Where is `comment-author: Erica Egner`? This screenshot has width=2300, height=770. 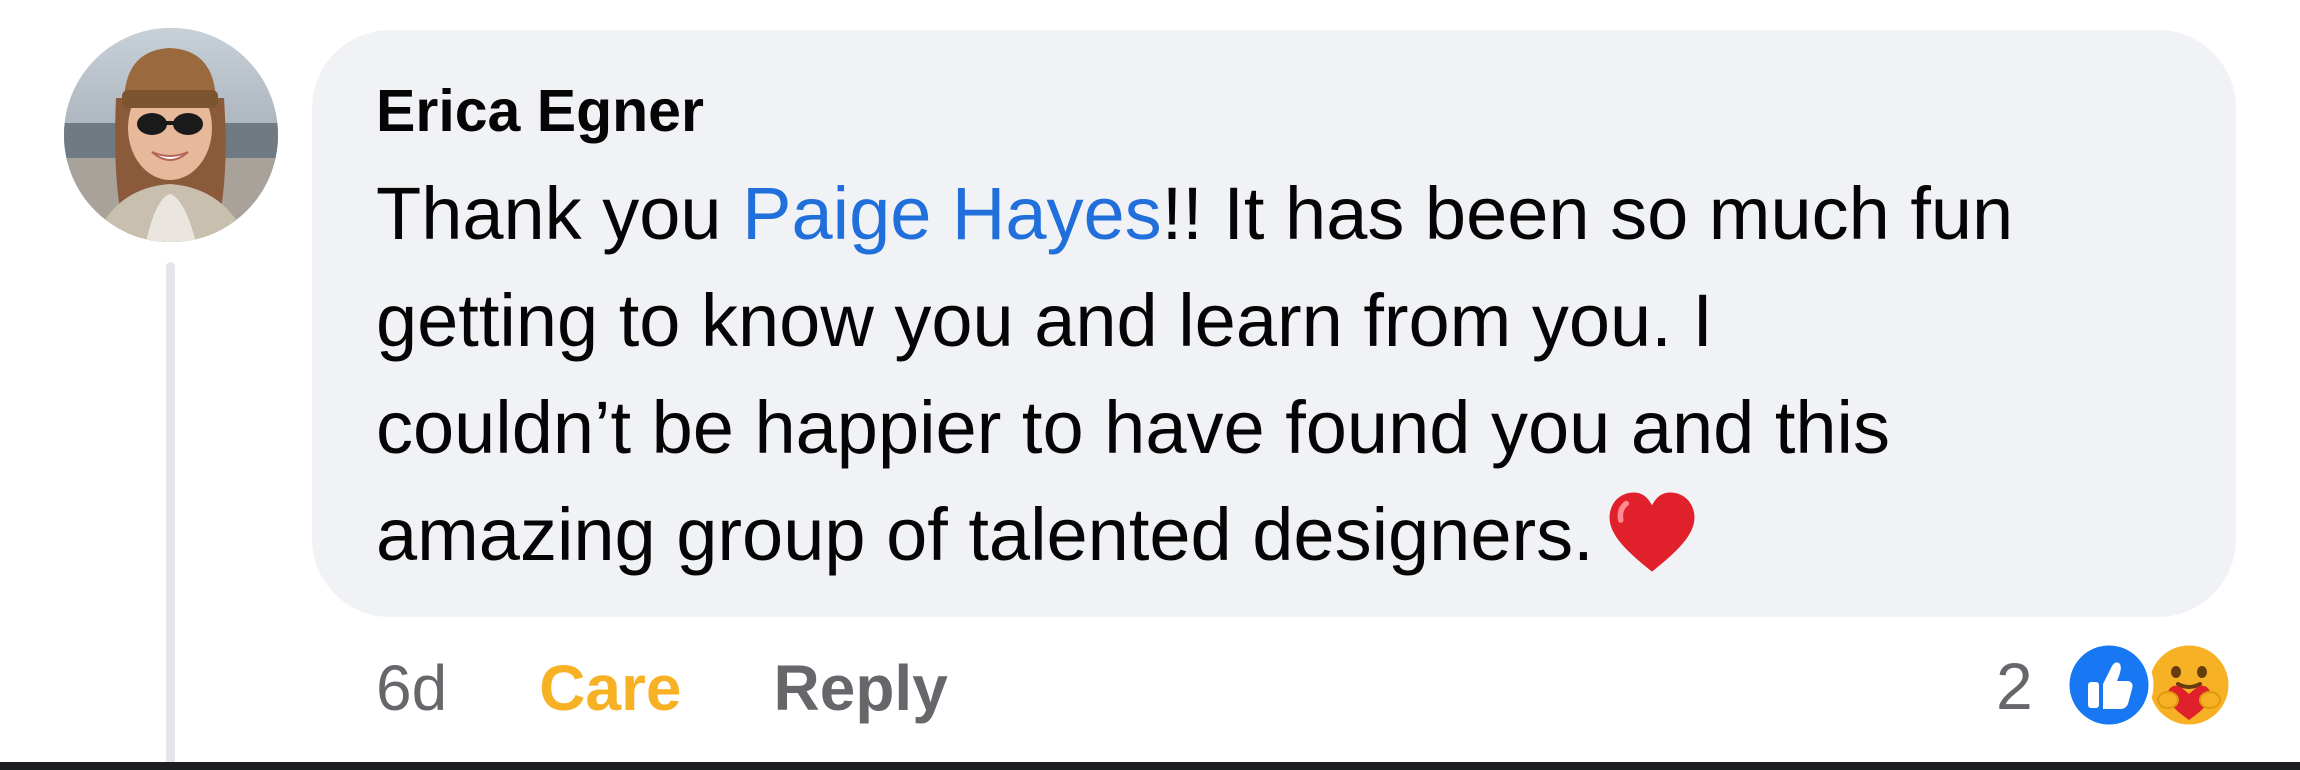
comment-author: Erica Egner is located at coordinates (540, 111).